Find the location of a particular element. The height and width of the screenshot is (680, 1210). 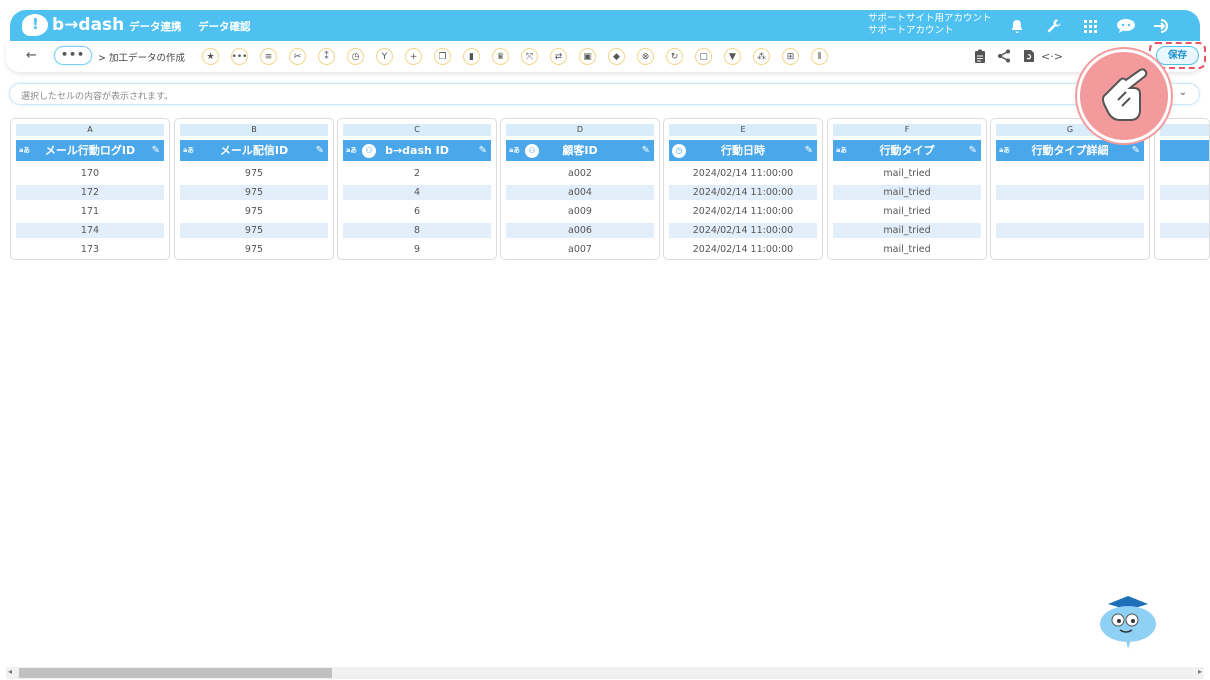

refresh-icon is located at coordinates (1028, 56).